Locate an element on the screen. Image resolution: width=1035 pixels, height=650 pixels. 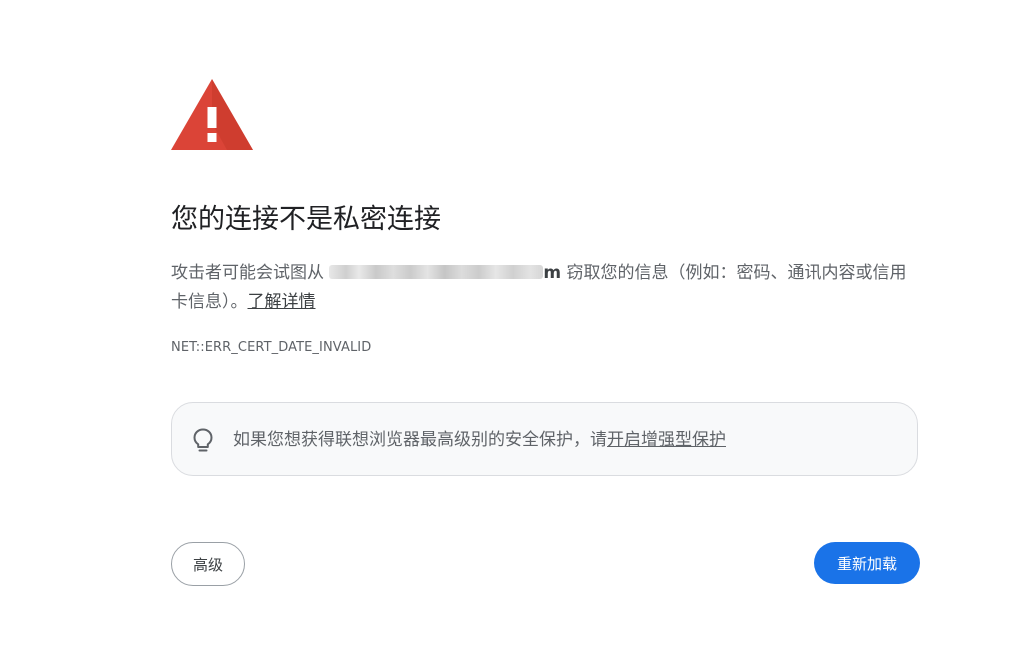
description-prefix: 攻击者可能会试图从 is located at coordinates (250, 273).